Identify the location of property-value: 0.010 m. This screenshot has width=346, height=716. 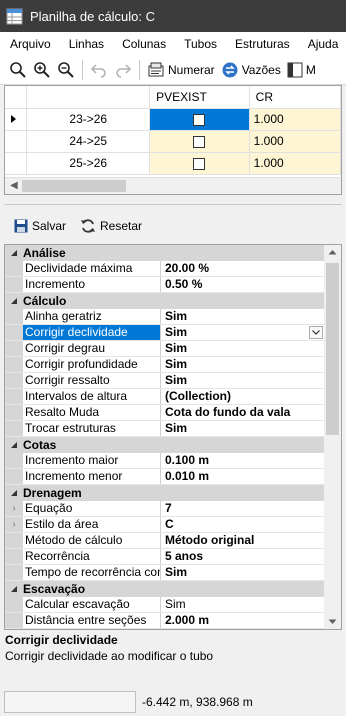
(242, 476).